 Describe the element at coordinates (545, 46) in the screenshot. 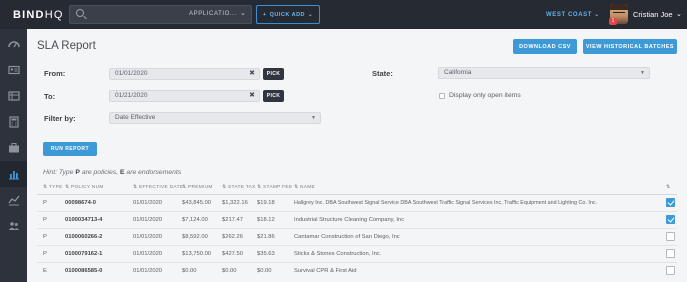

I see `download-csv-button: DOWNLOAD CSV` at that location.